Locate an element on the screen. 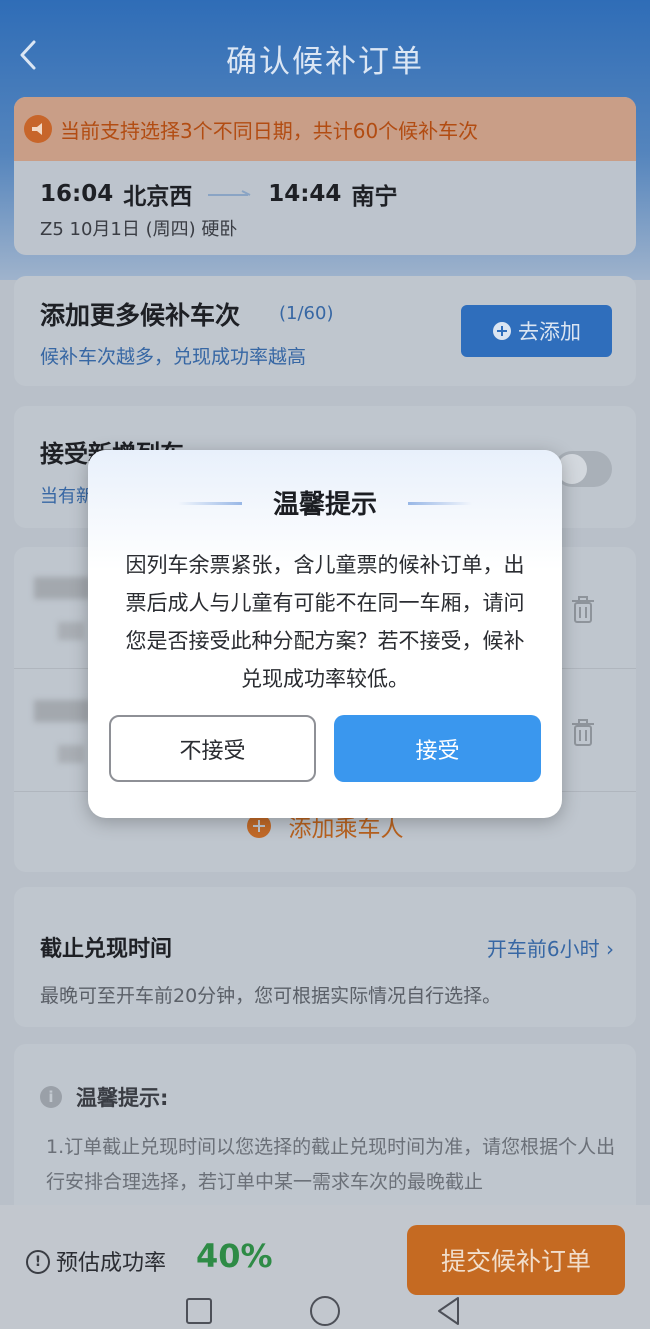 The width and height of the screenshot is (650, 1329). home-icon is located at coordinates (325, 1311).